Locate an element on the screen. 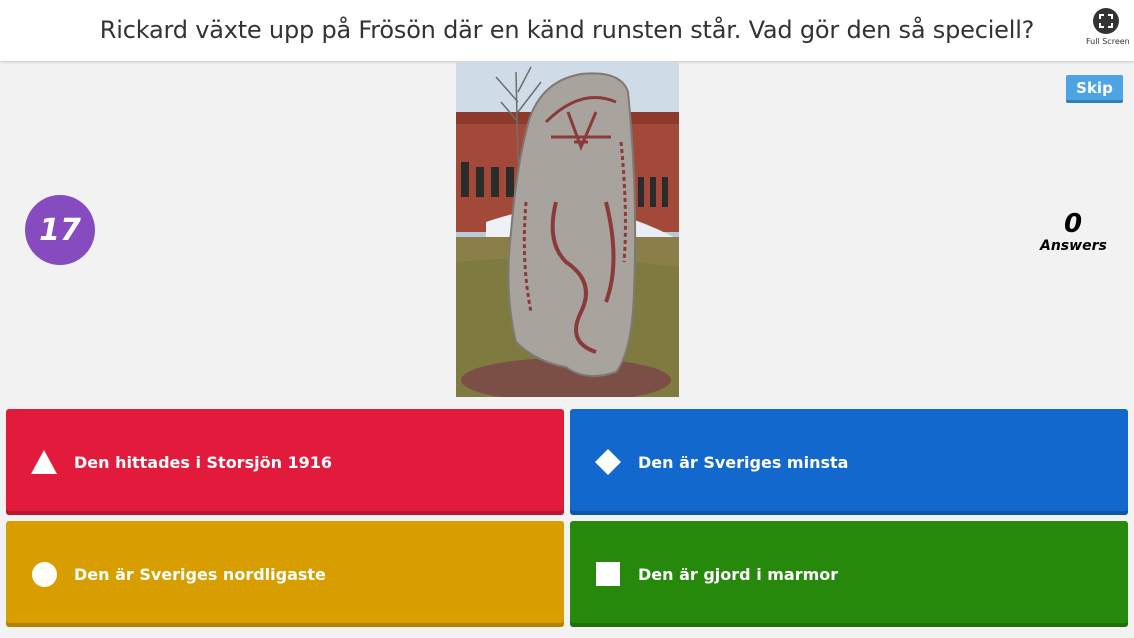 The height and width of the screenshot is (638, 1134). answers-counter: 0 Answers is located at coordinates (1073, 231).